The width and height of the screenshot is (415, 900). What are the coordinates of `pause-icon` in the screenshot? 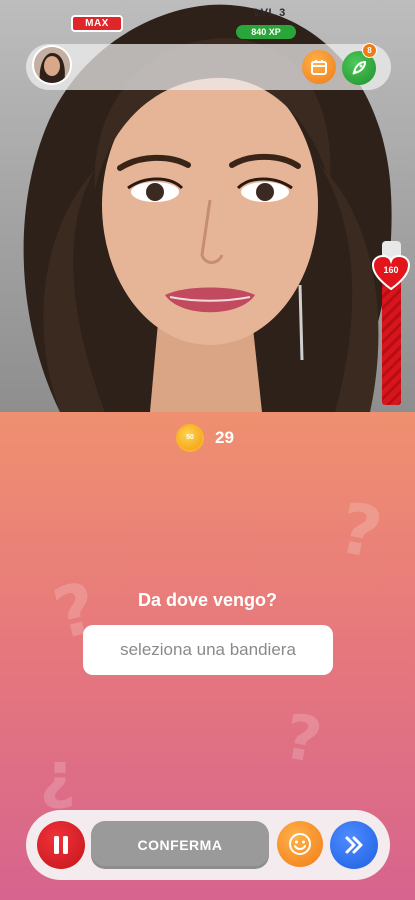 It's located at (61, 845).